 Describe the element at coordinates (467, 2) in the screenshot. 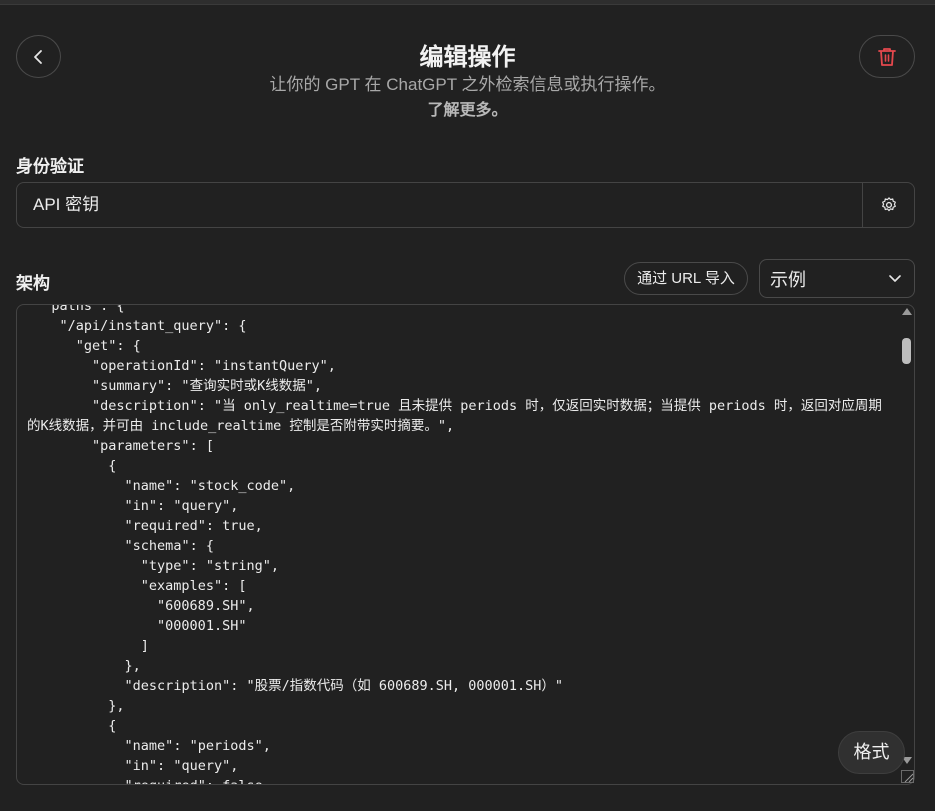

I see `top-bar` at that location.